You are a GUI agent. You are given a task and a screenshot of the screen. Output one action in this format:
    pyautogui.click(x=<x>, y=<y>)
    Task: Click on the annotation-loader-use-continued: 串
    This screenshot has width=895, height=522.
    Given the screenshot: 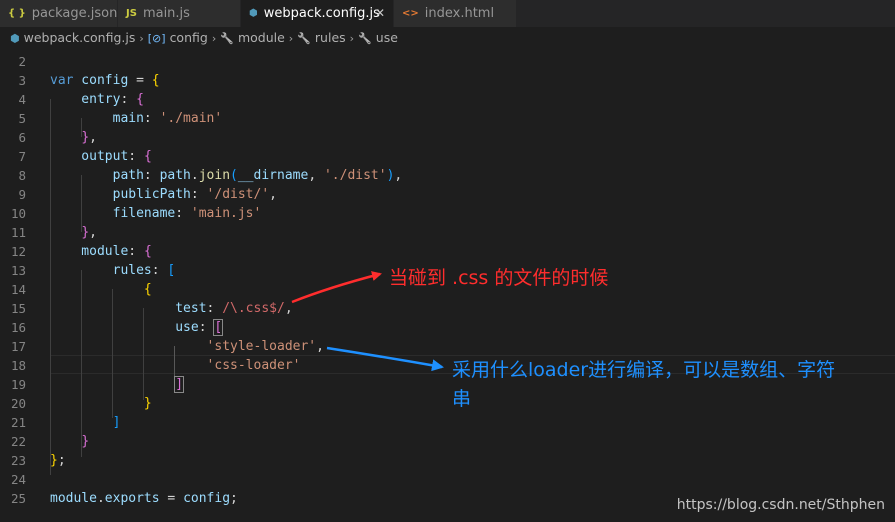 What is the action you would take?
    pyautogui.click(x=462, y=399)
    